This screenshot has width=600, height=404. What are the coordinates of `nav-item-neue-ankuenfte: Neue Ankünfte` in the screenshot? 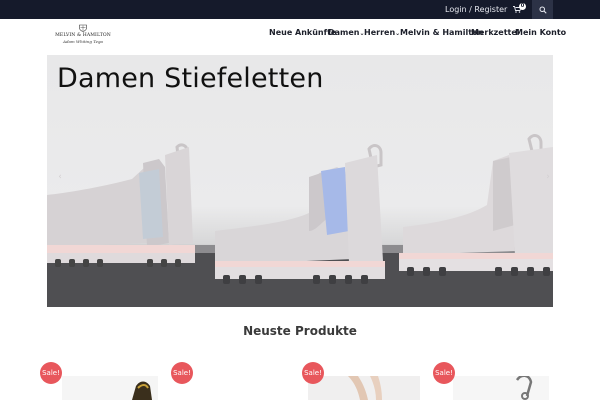 It's located at (302, 33).